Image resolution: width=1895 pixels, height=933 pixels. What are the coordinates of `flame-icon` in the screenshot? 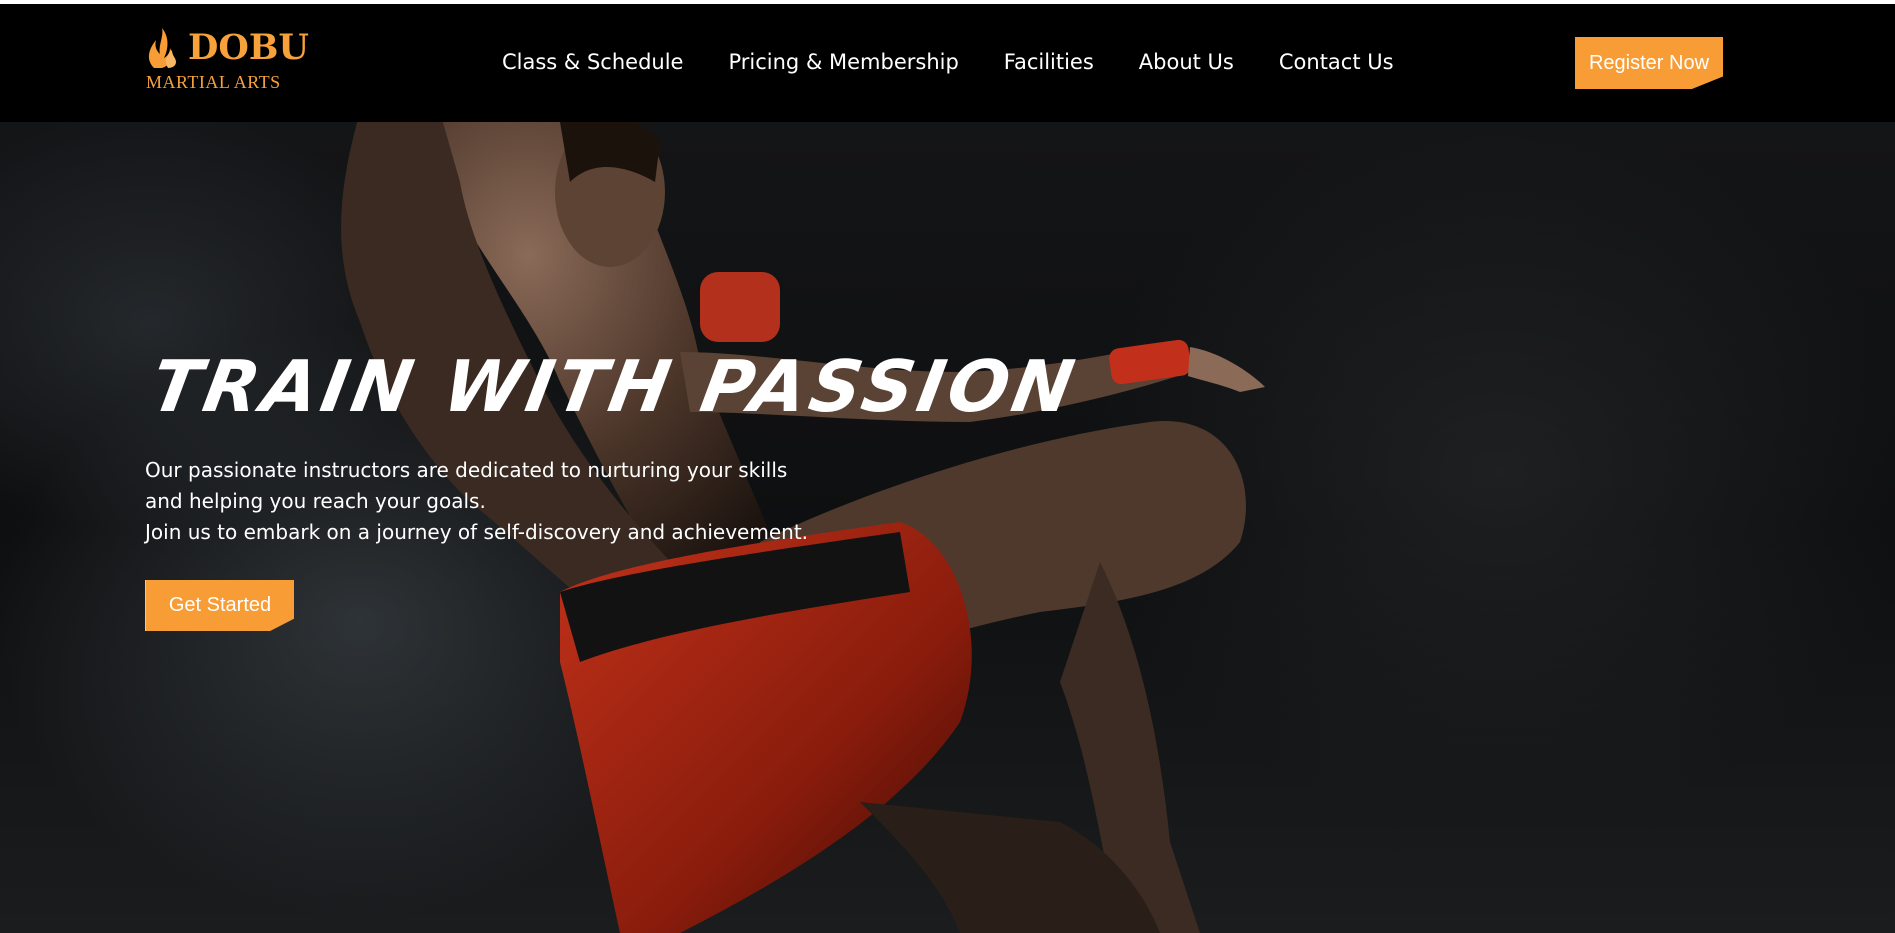 It's located at (162, 48).